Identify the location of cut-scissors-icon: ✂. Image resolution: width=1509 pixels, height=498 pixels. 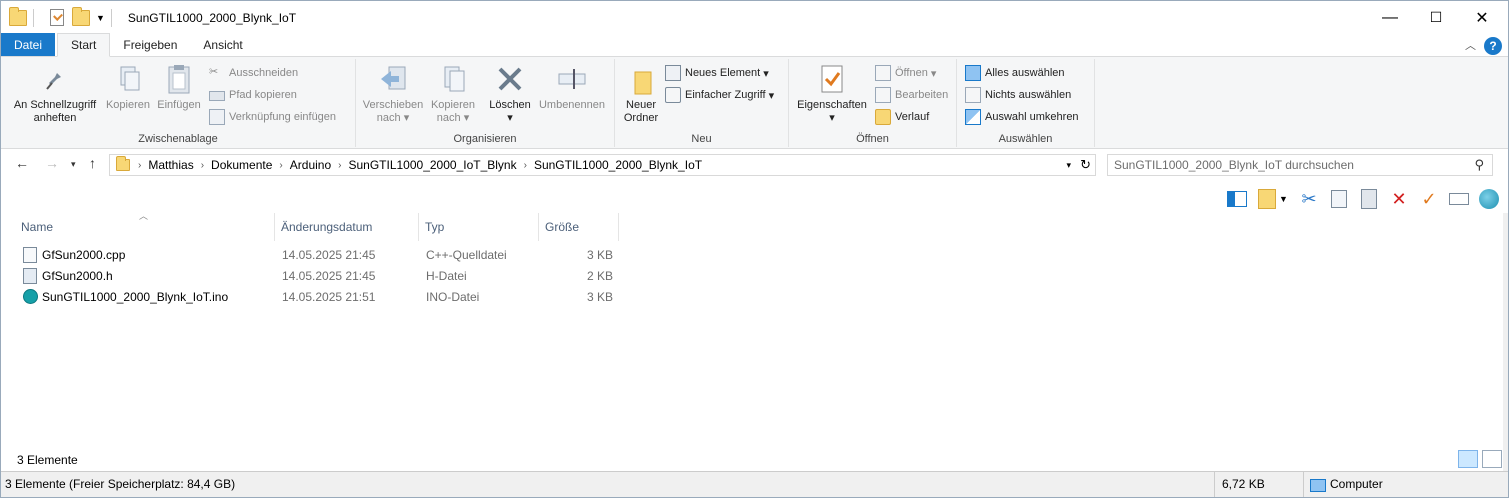
(1309, 199).